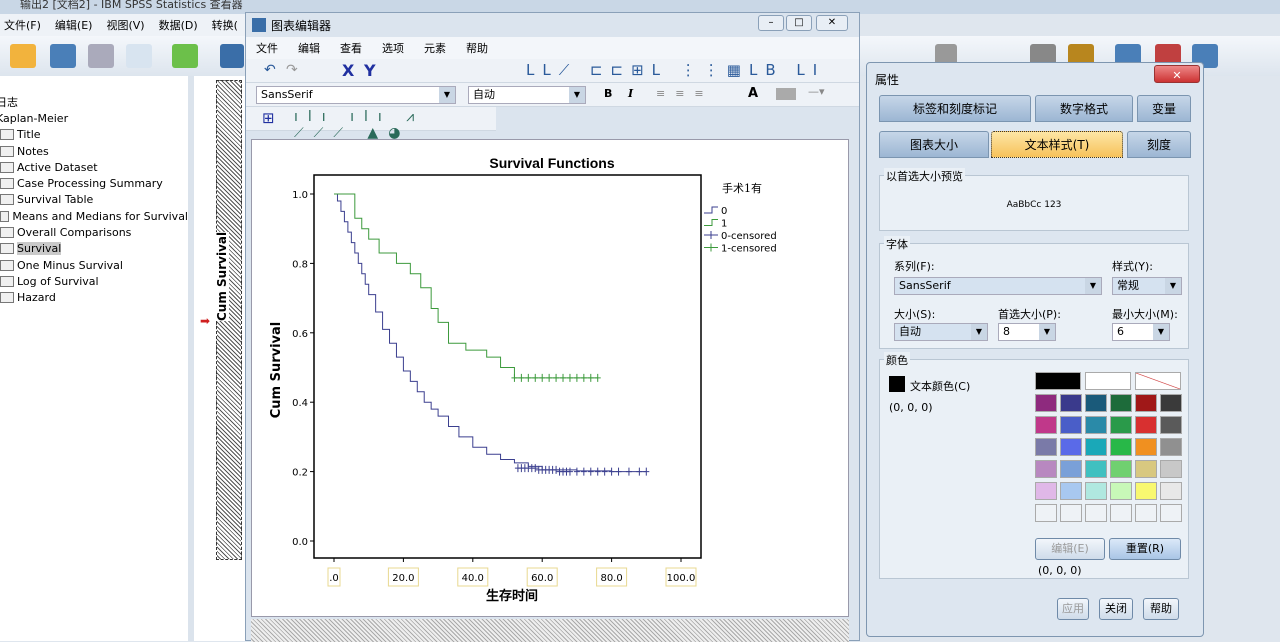 The width and height of the screenshot is (1280, 642). What do you see at coordinates (370, 70) in the screenshot?
I see `y-axis-icon: Y` at bounding box center [370, 70].